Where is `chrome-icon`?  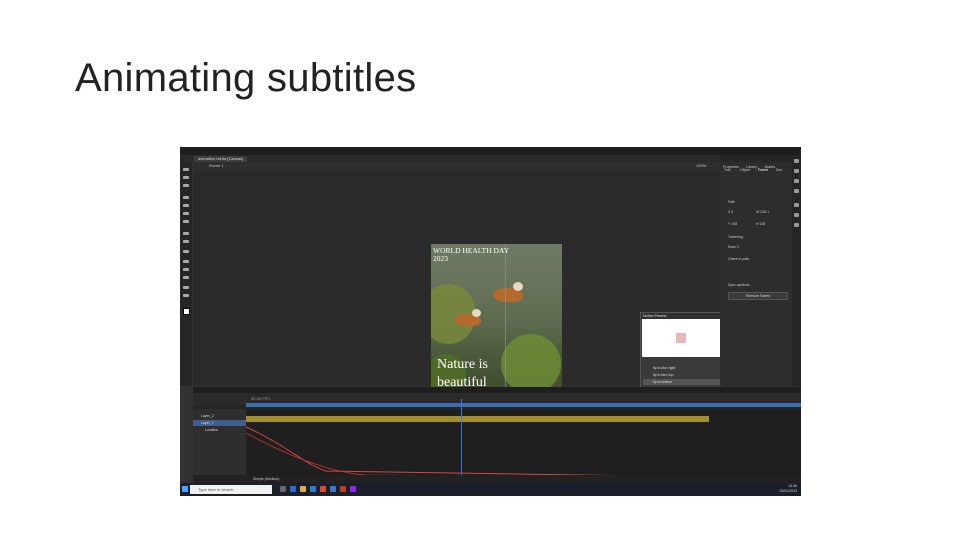 chrome-icon is located at coordinates (323, 489).